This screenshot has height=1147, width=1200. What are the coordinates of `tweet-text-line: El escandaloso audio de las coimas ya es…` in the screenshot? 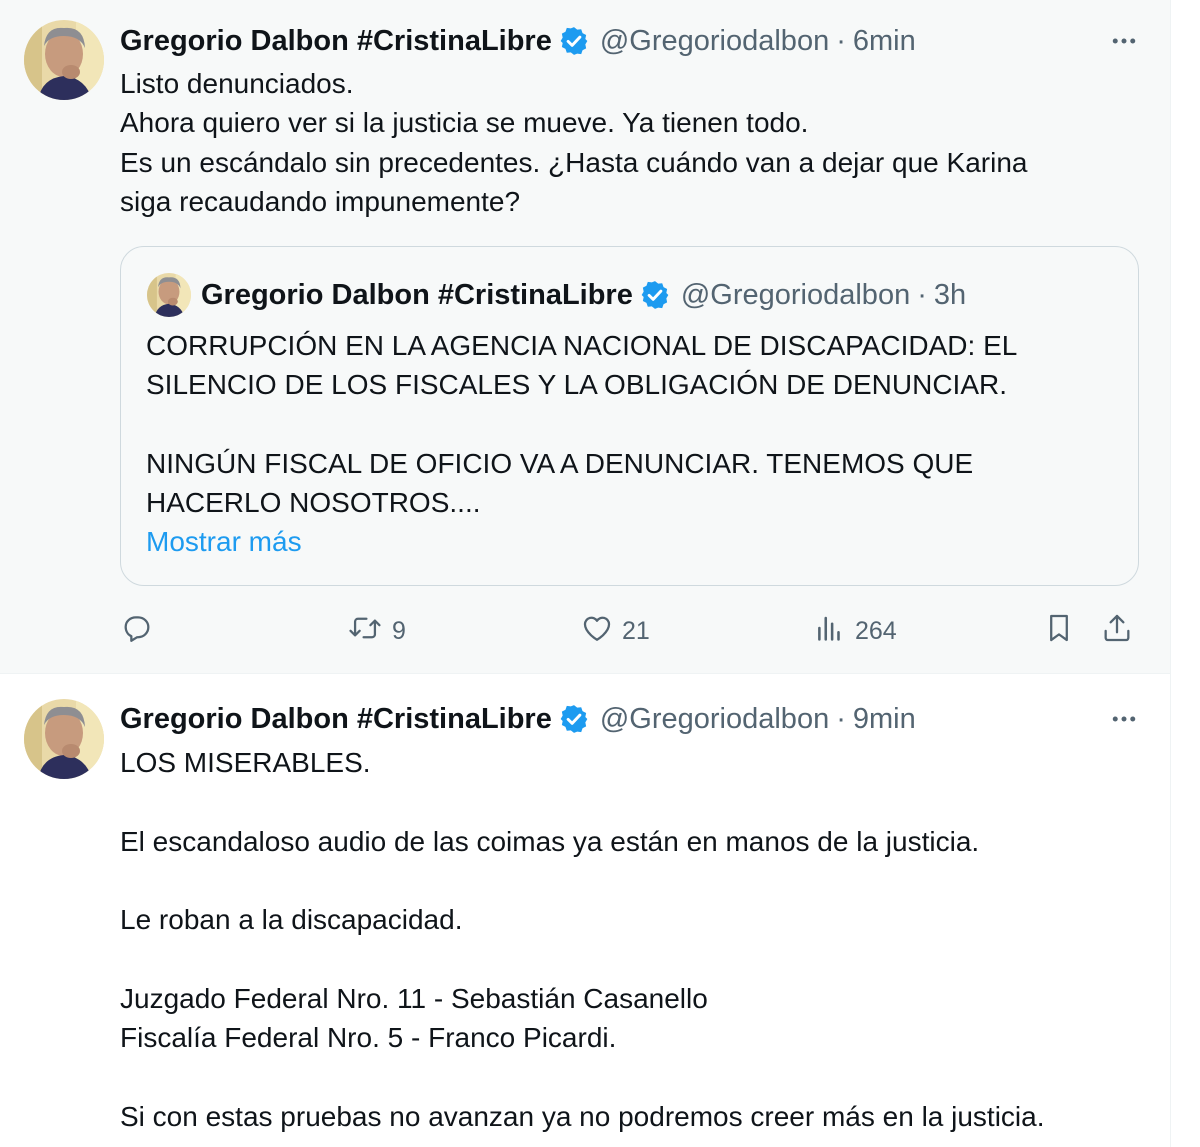 It's located at (550, 841).